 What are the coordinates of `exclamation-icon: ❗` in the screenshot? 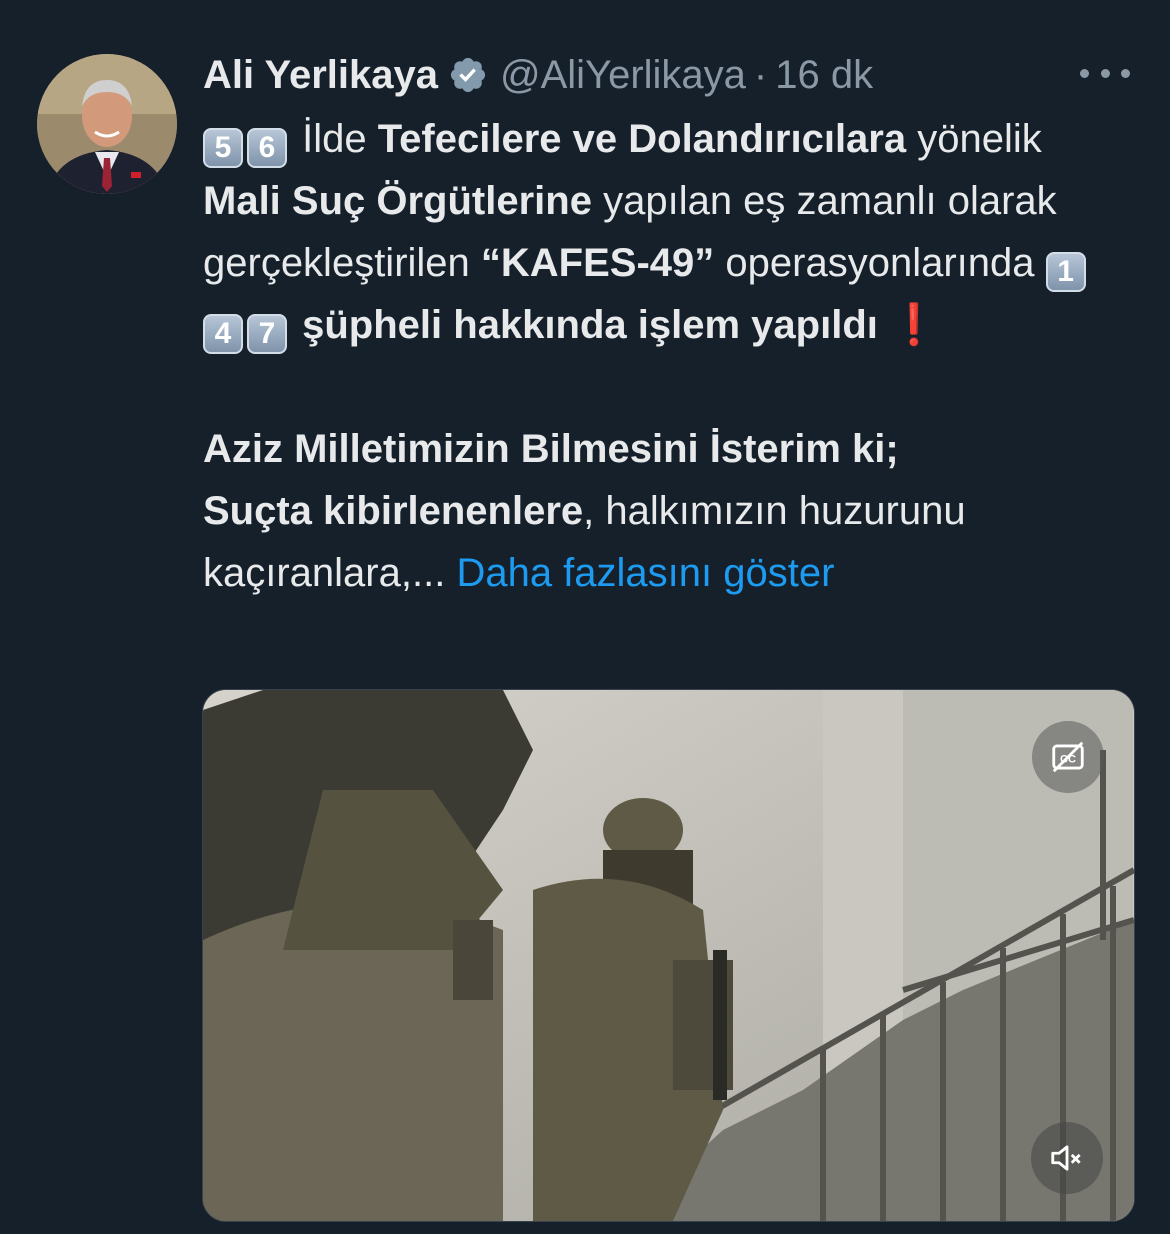 It's located at (914, 325).